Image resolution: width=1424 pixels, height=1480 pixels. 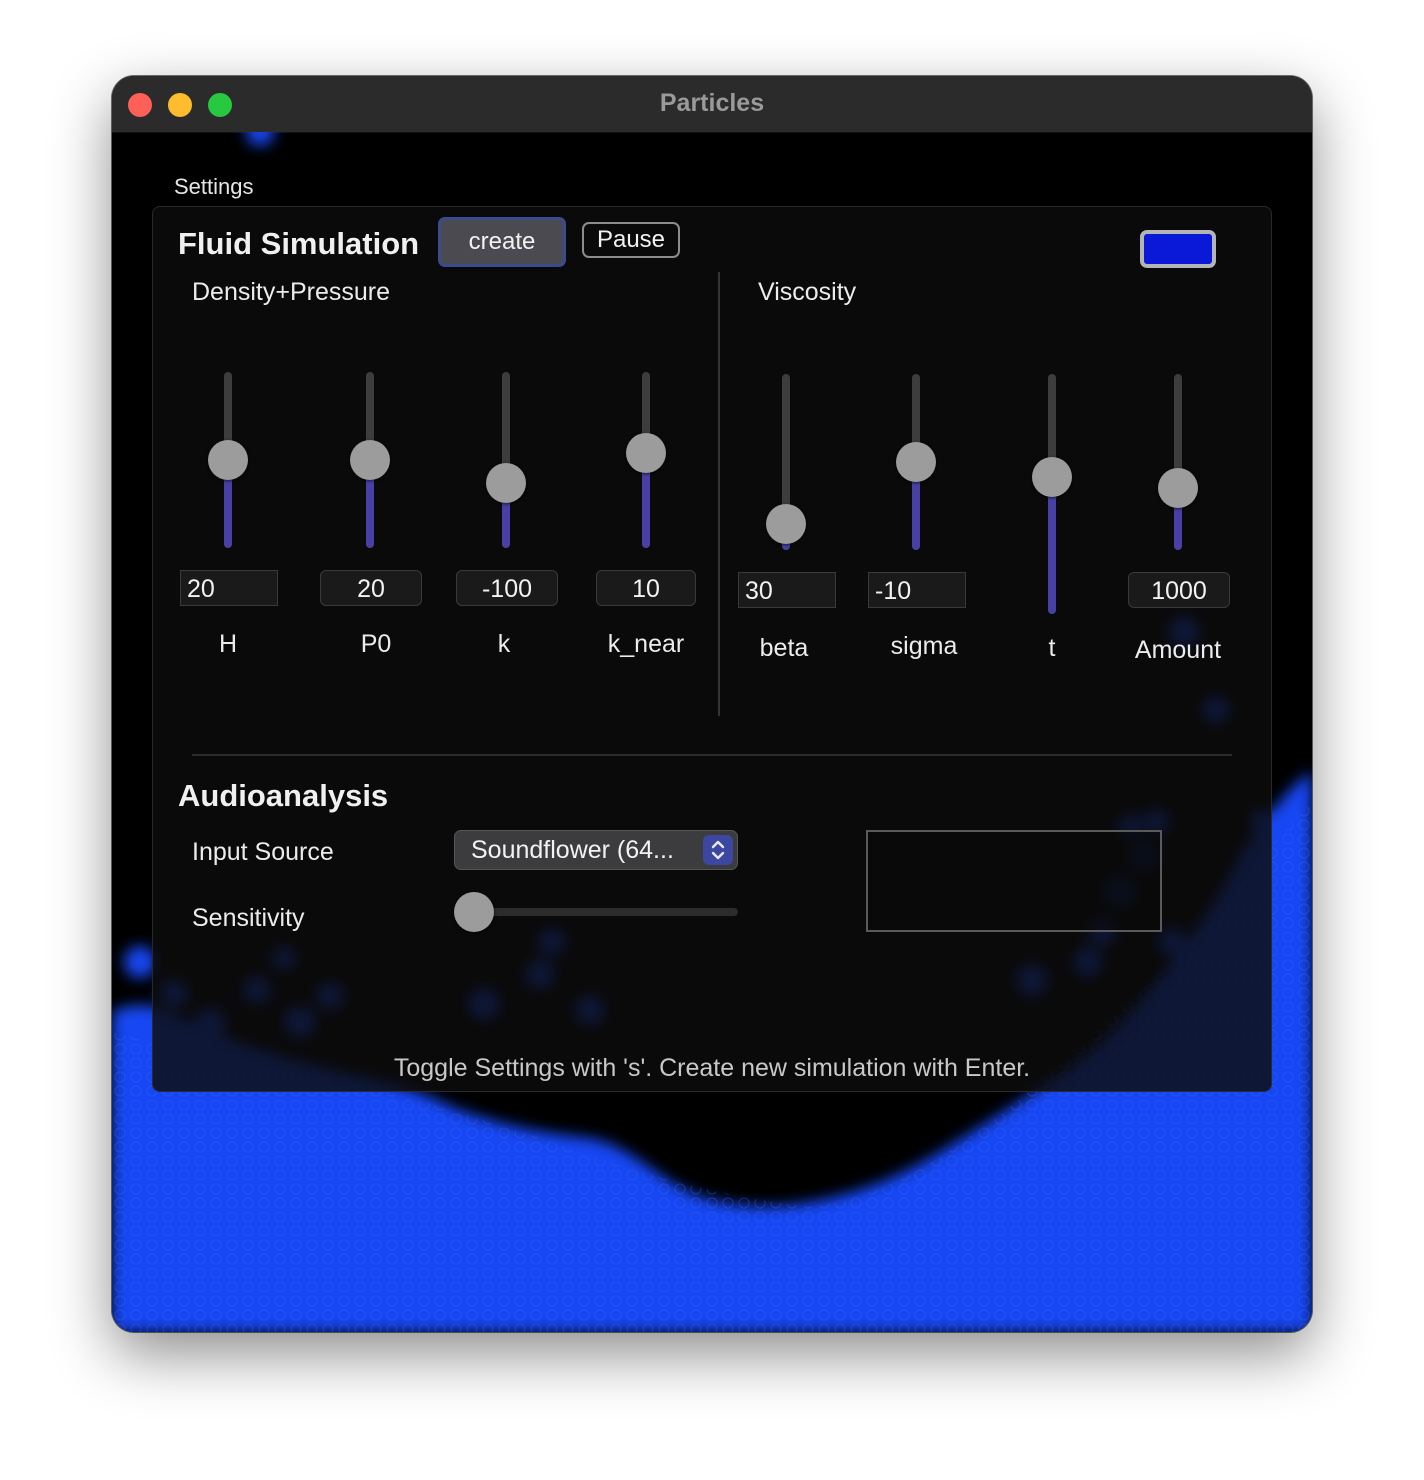 What do you see at coordinates (719, 494) in the screenshot?
I see `section-divider` at bounding box center [719, 494].